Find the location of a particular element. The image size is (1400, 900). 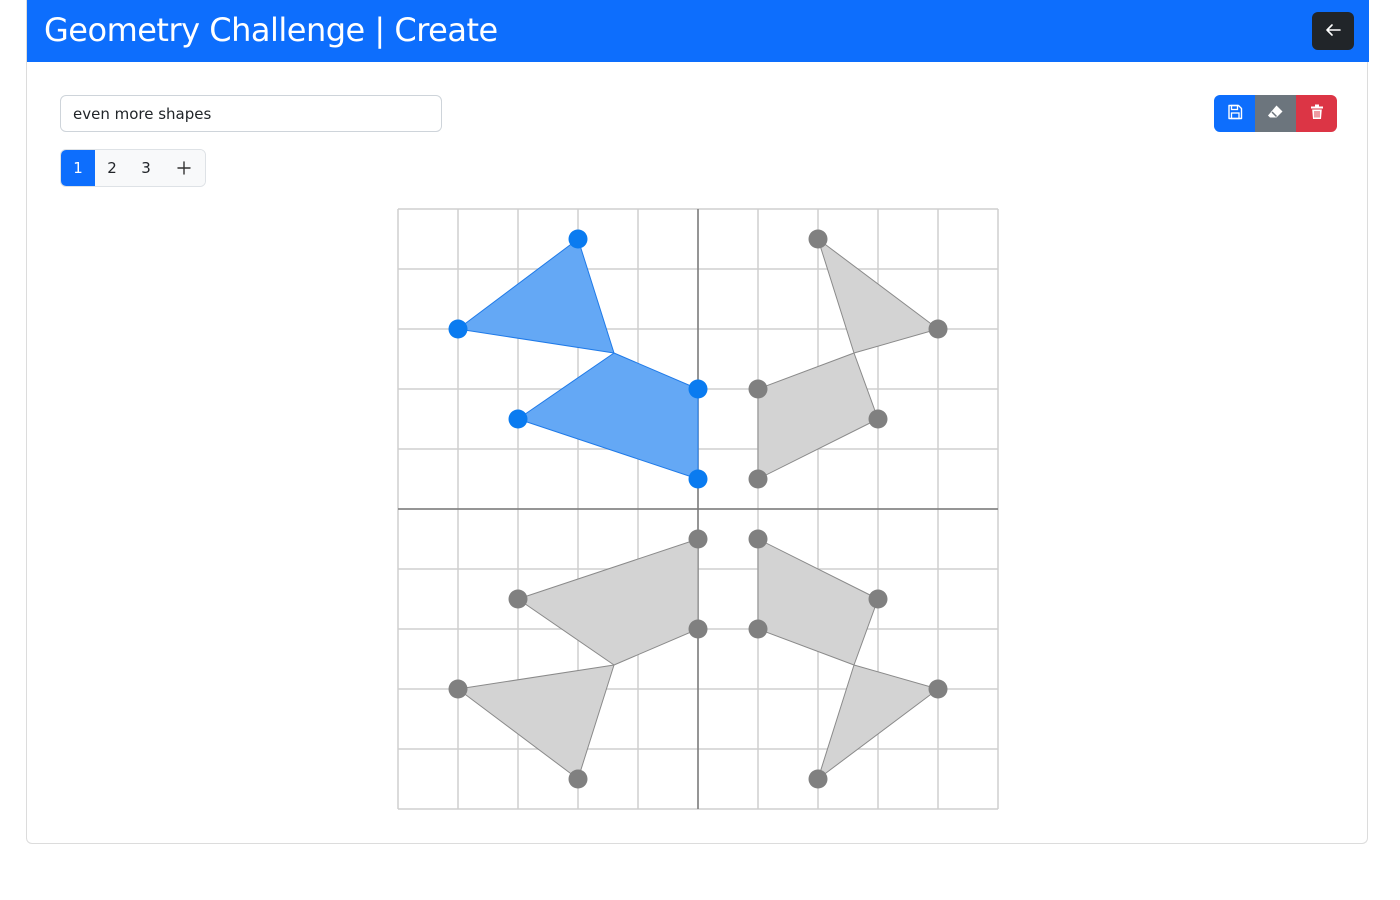

challenge-name-input is located at coordinates (251, 113).